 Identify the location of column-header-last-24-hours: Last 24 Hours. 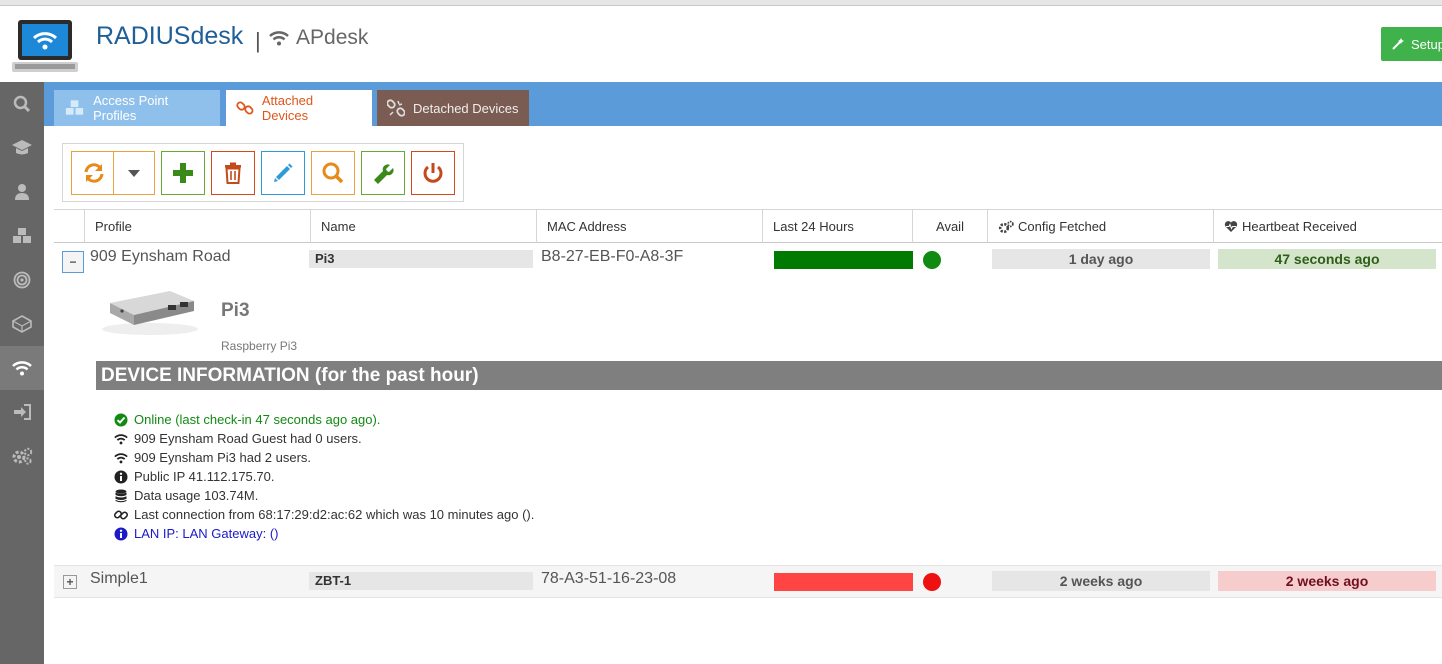
(837, 226).